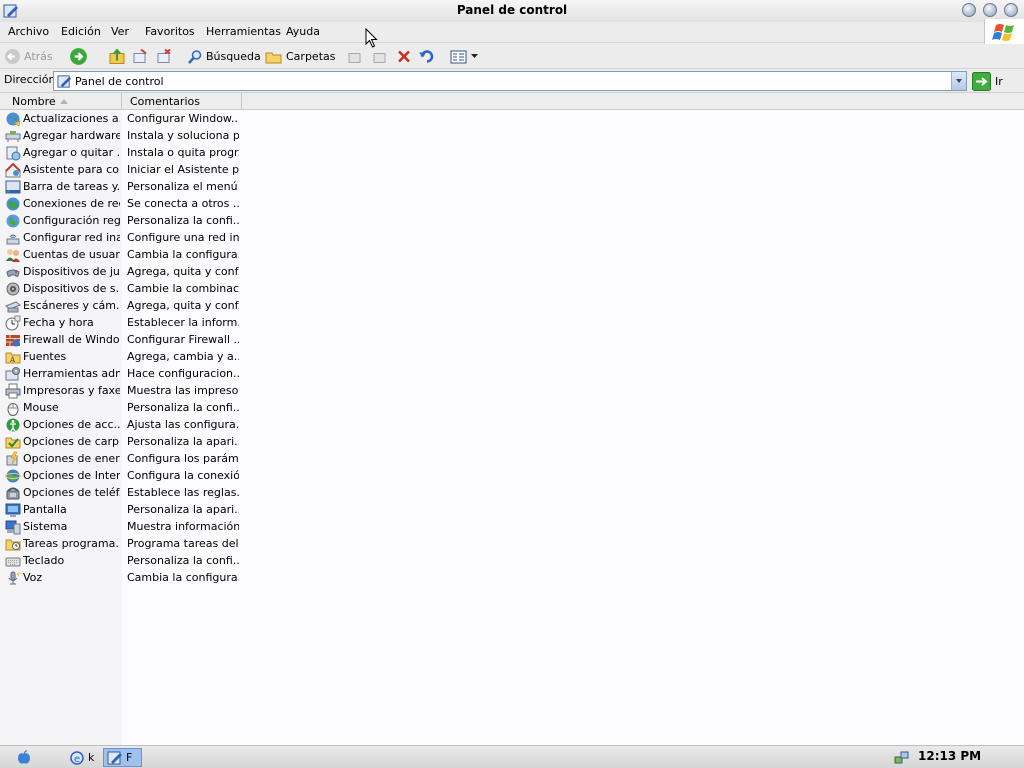 This screenshot has width=1024, height=768. I want to click on taskbar-button-label: k, so click(91, 757).